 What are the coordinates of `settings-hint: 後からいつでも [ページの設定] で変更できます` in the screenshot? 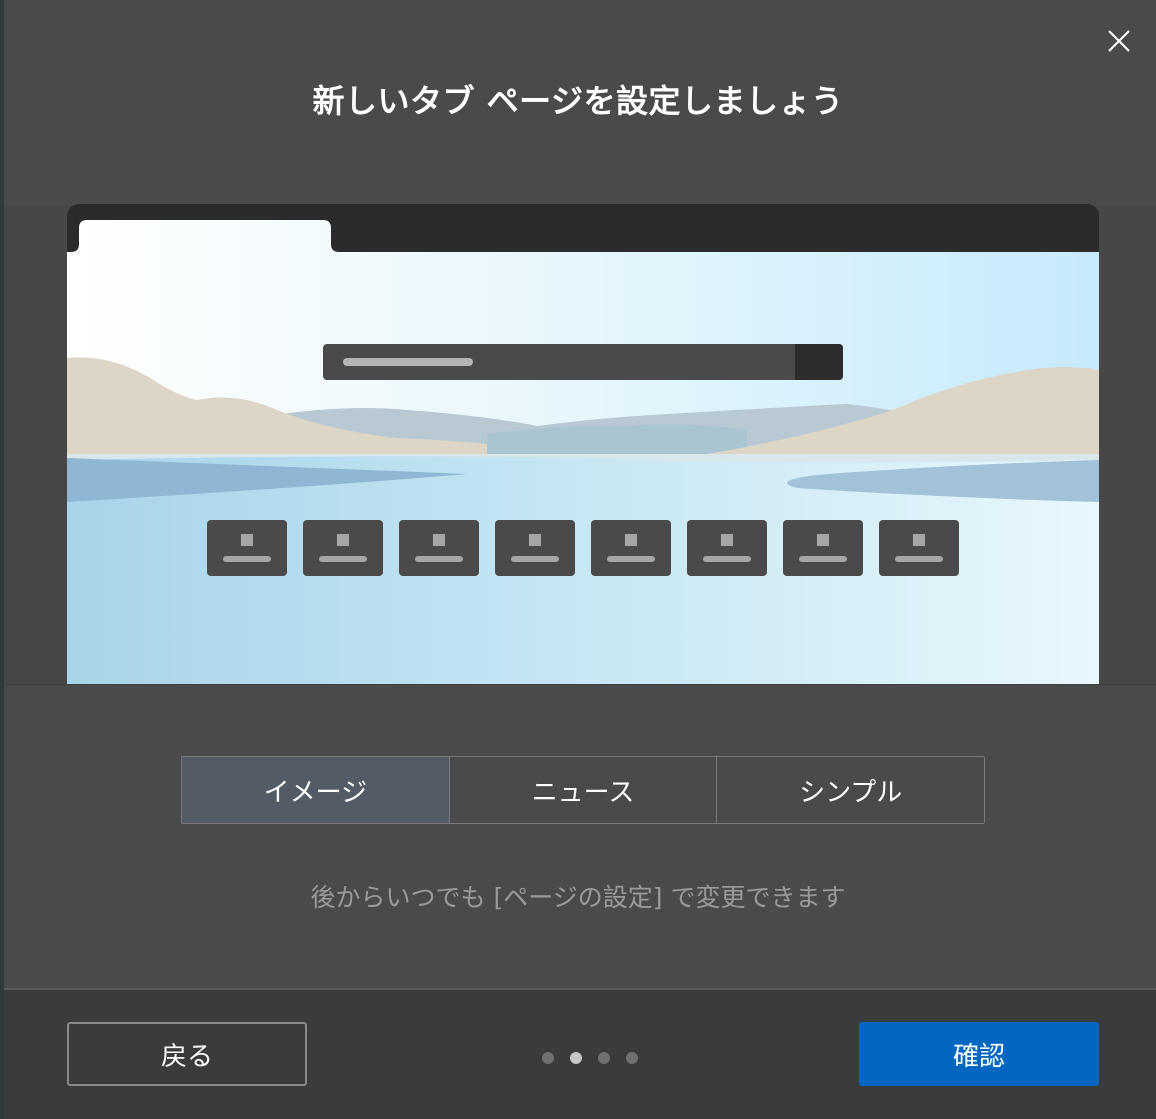 It's located at (578, 897).